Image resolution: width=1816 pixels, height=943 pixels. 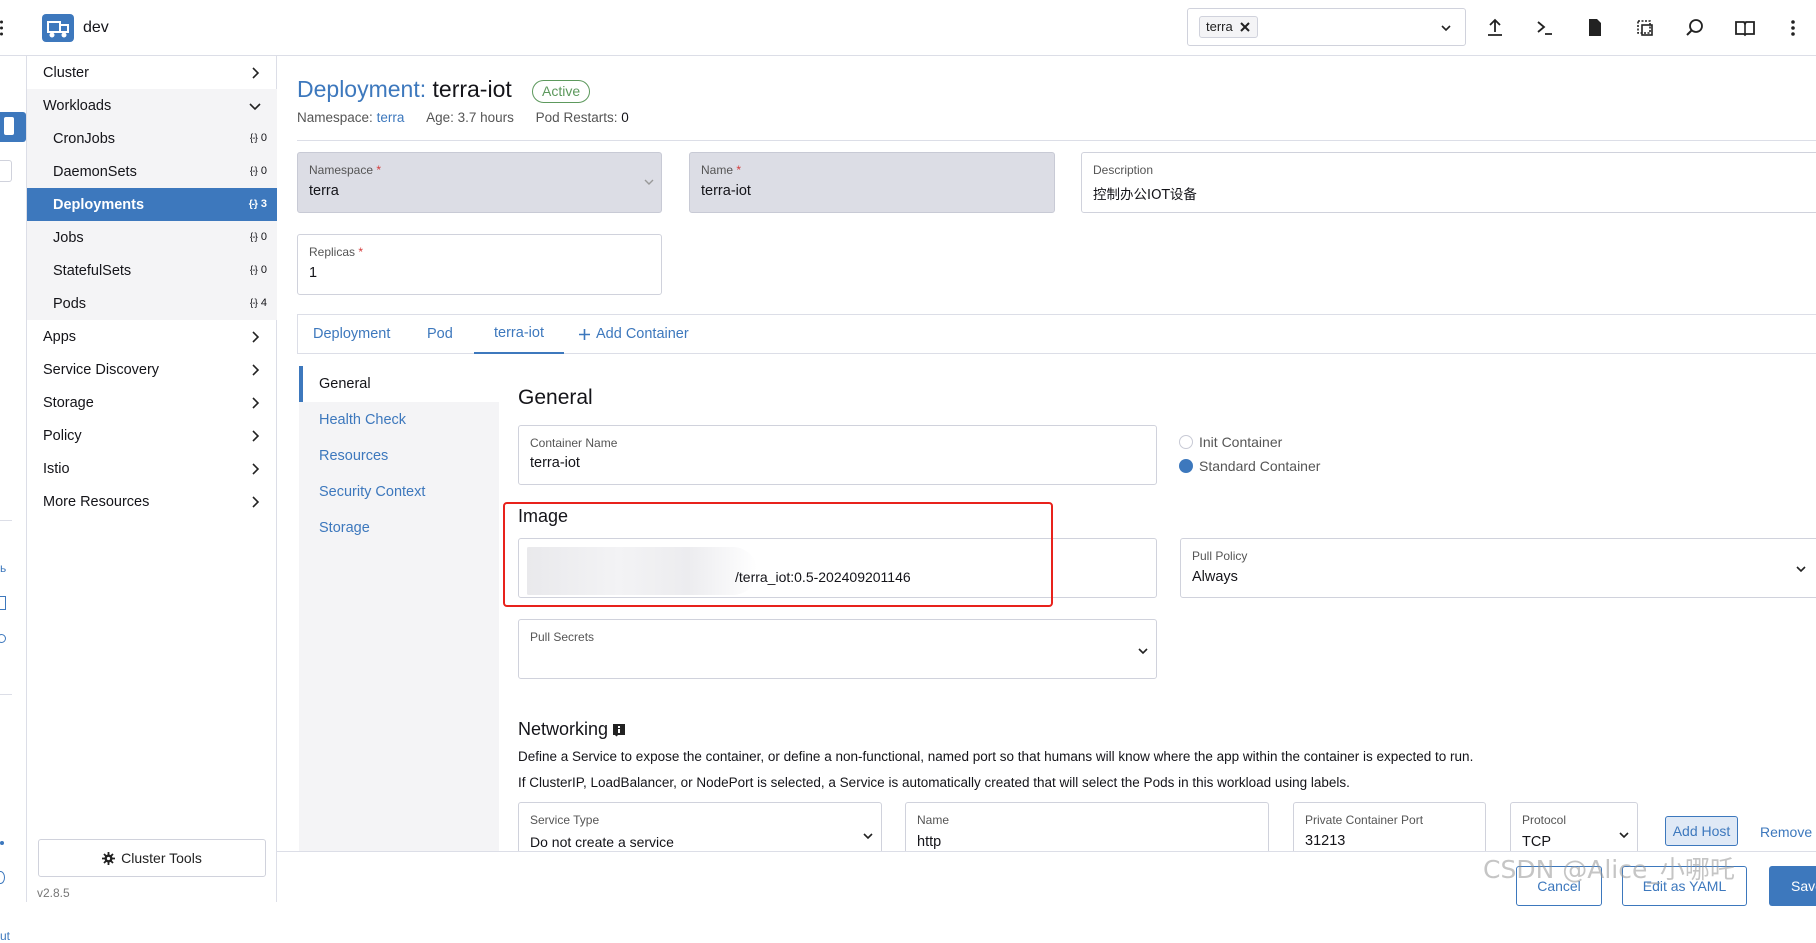 What do you see at coordinates (1793, 28) in the screenshot?
I see `more-vertical-icon` at bounding box center [1793, 28].